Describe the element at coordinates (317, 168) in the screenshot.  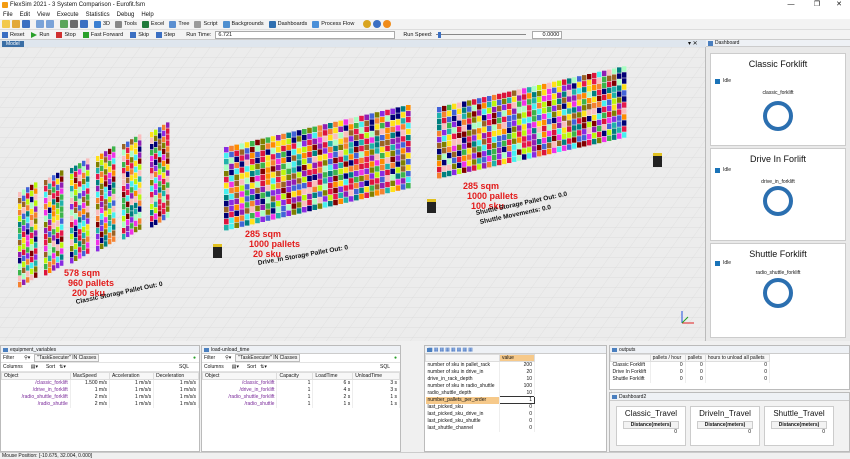
I see `drive-in-rack` at that location.